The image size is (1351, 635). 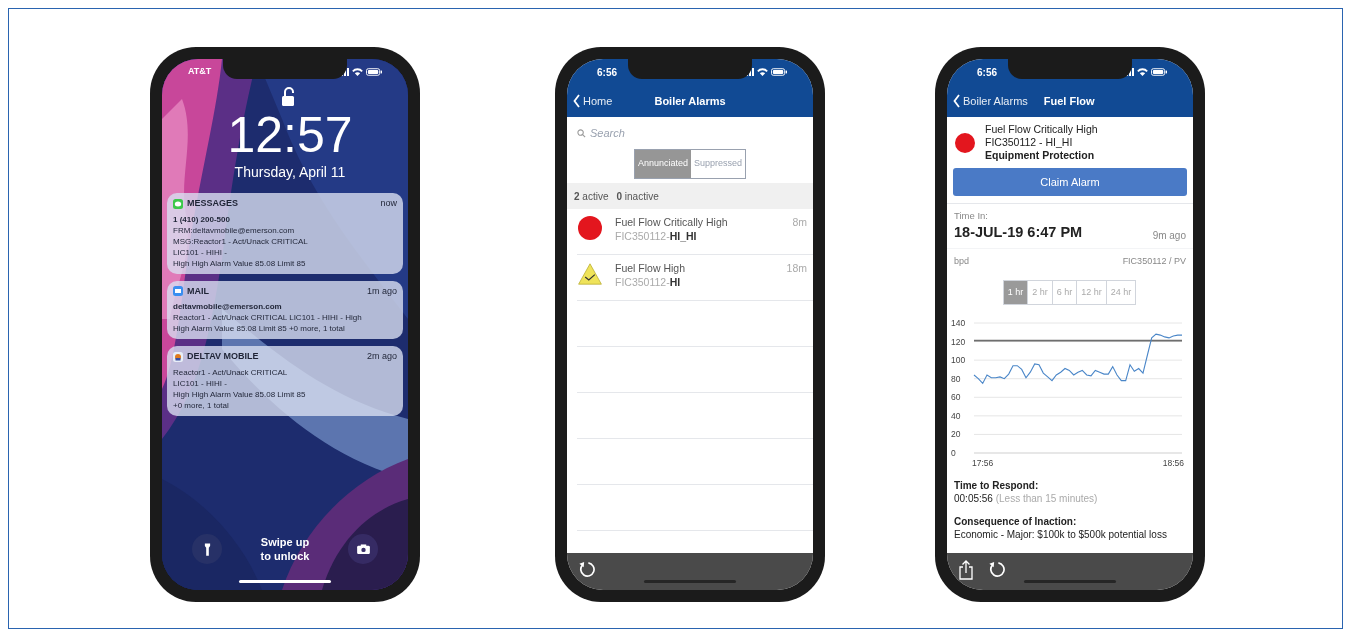 What do you see at coordinates (198, 291) in the screenshot?
I see `app-name: MAIL` at bounding box center [198, 291].